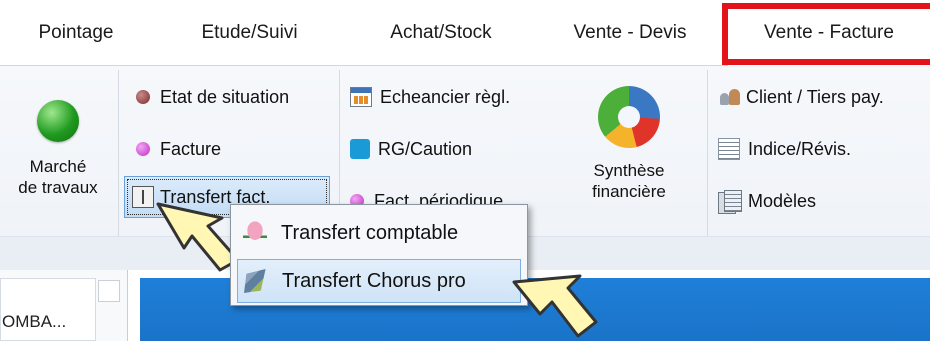 The image size is (930, 341). What do you see at coordinates (255, 233) in the screenshot?
I see `tulip-icon` at bounding box center [255, 233].